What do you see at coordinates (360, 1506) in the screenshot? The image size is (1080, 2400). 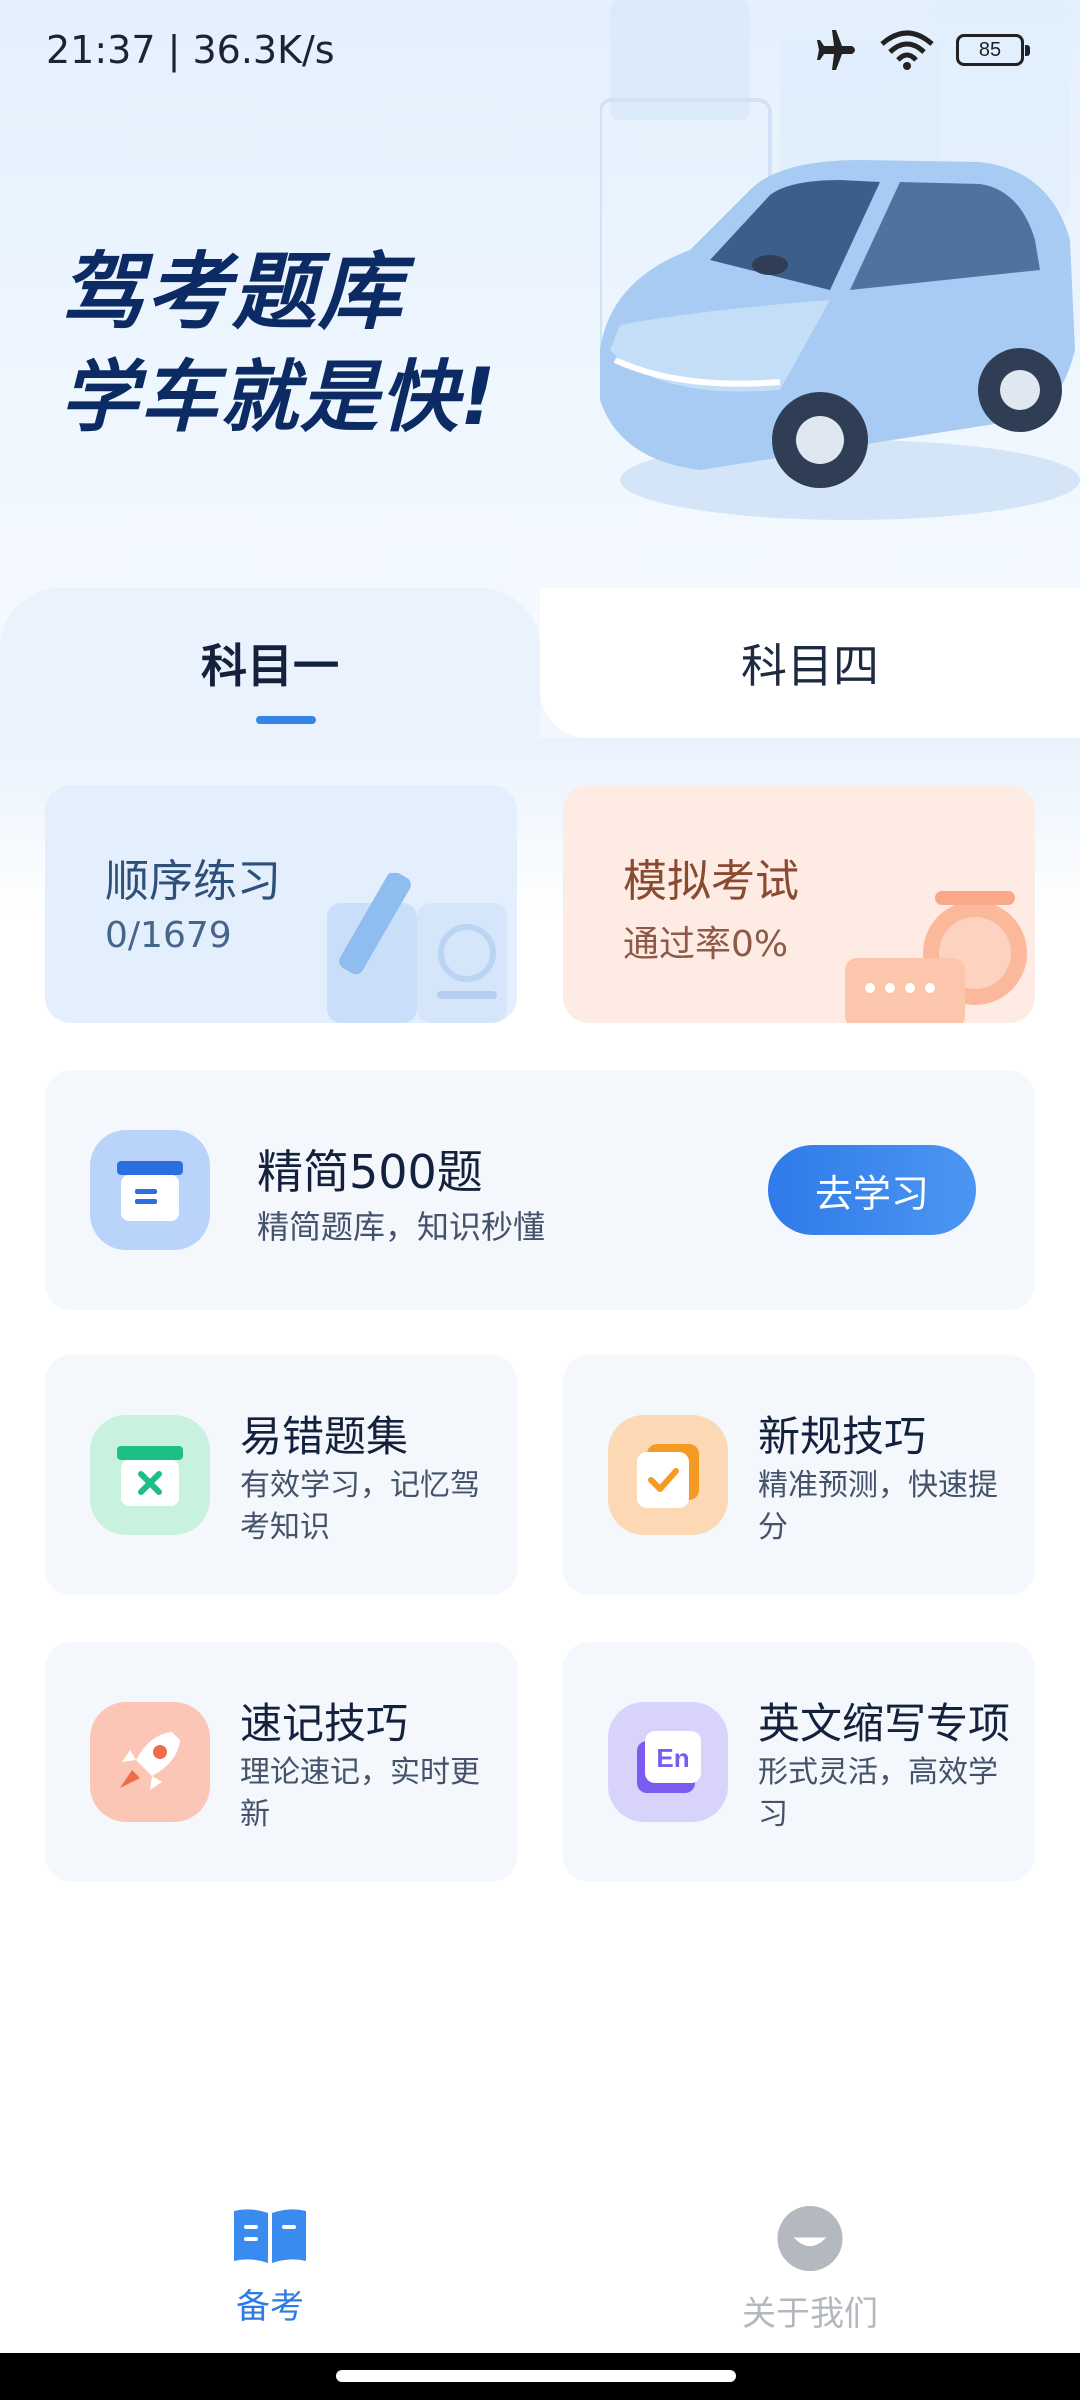 I see `error-set-subtitle: 有效学习，记忆驾考知识` at bounding box center [360, 1506].